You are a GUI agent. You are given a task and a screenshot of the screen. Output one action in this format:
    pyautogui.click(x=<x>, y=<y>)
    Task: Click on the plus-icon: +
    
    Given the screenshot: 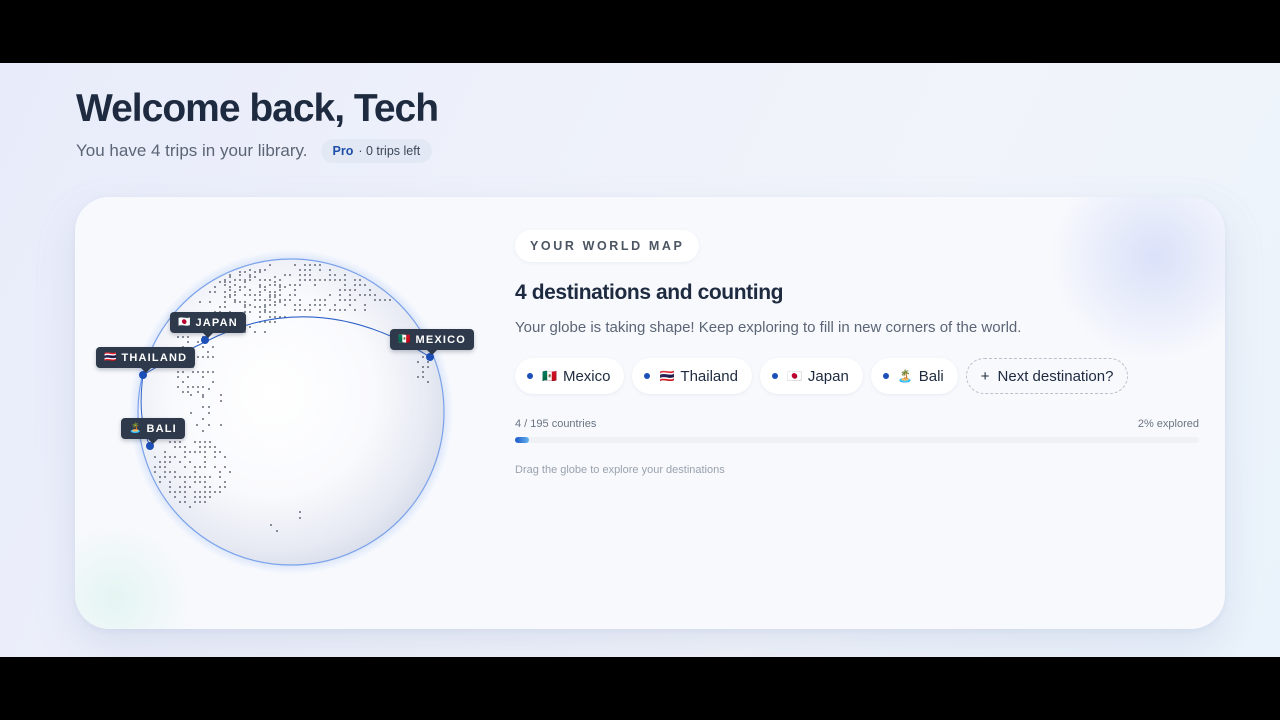 What is the action you would take?
    pyautogui.click(x=985, y=376)
    